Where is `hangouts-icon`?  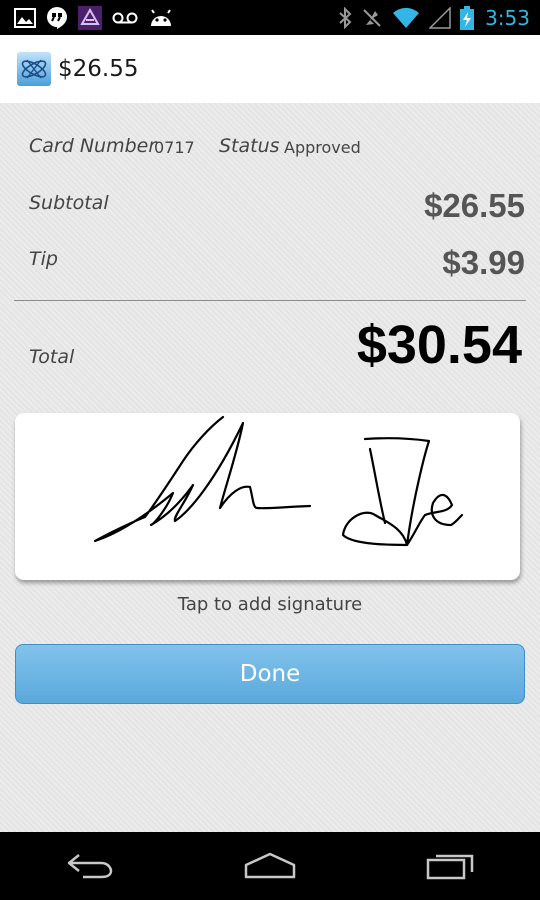
hangouts-icon is located at coordinates (57, 18).